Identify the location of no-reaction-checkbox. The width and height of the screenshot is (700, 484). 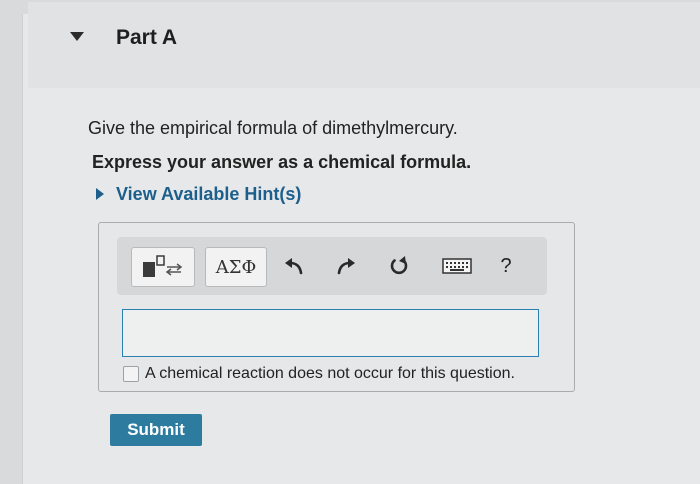
(131, 374).